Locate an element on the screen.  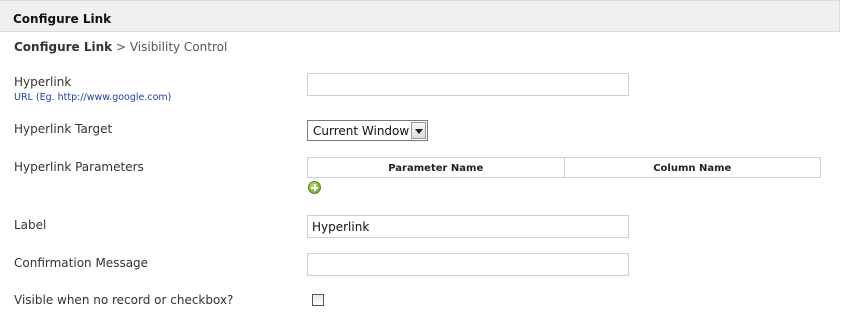
dropdown-arrow-icon is located at coordinates (418, 130).